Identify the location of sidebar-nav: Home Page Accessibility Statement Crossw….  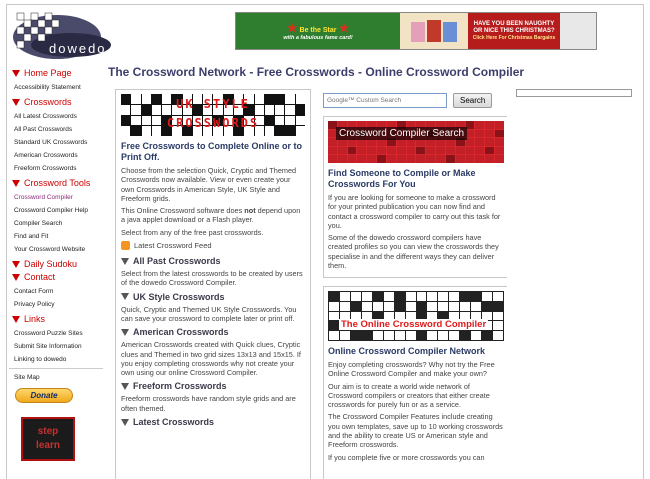
(56, 263).